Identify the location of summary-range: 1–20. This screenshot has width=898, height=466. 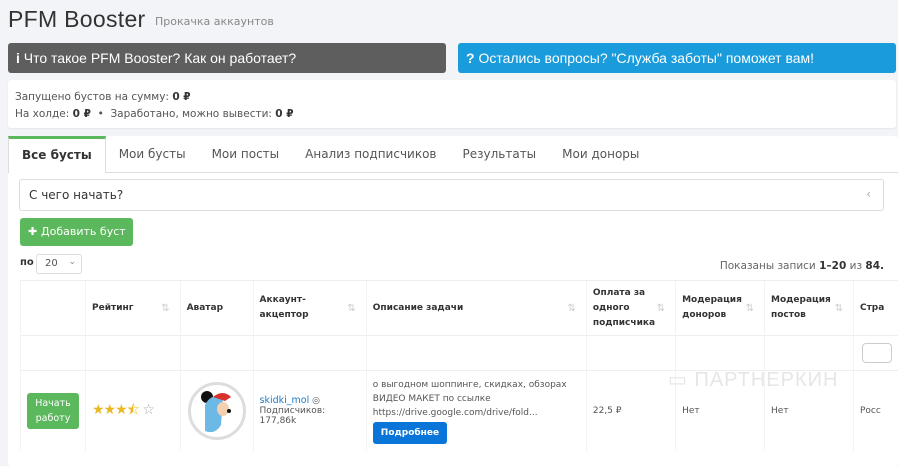
(832, 266).